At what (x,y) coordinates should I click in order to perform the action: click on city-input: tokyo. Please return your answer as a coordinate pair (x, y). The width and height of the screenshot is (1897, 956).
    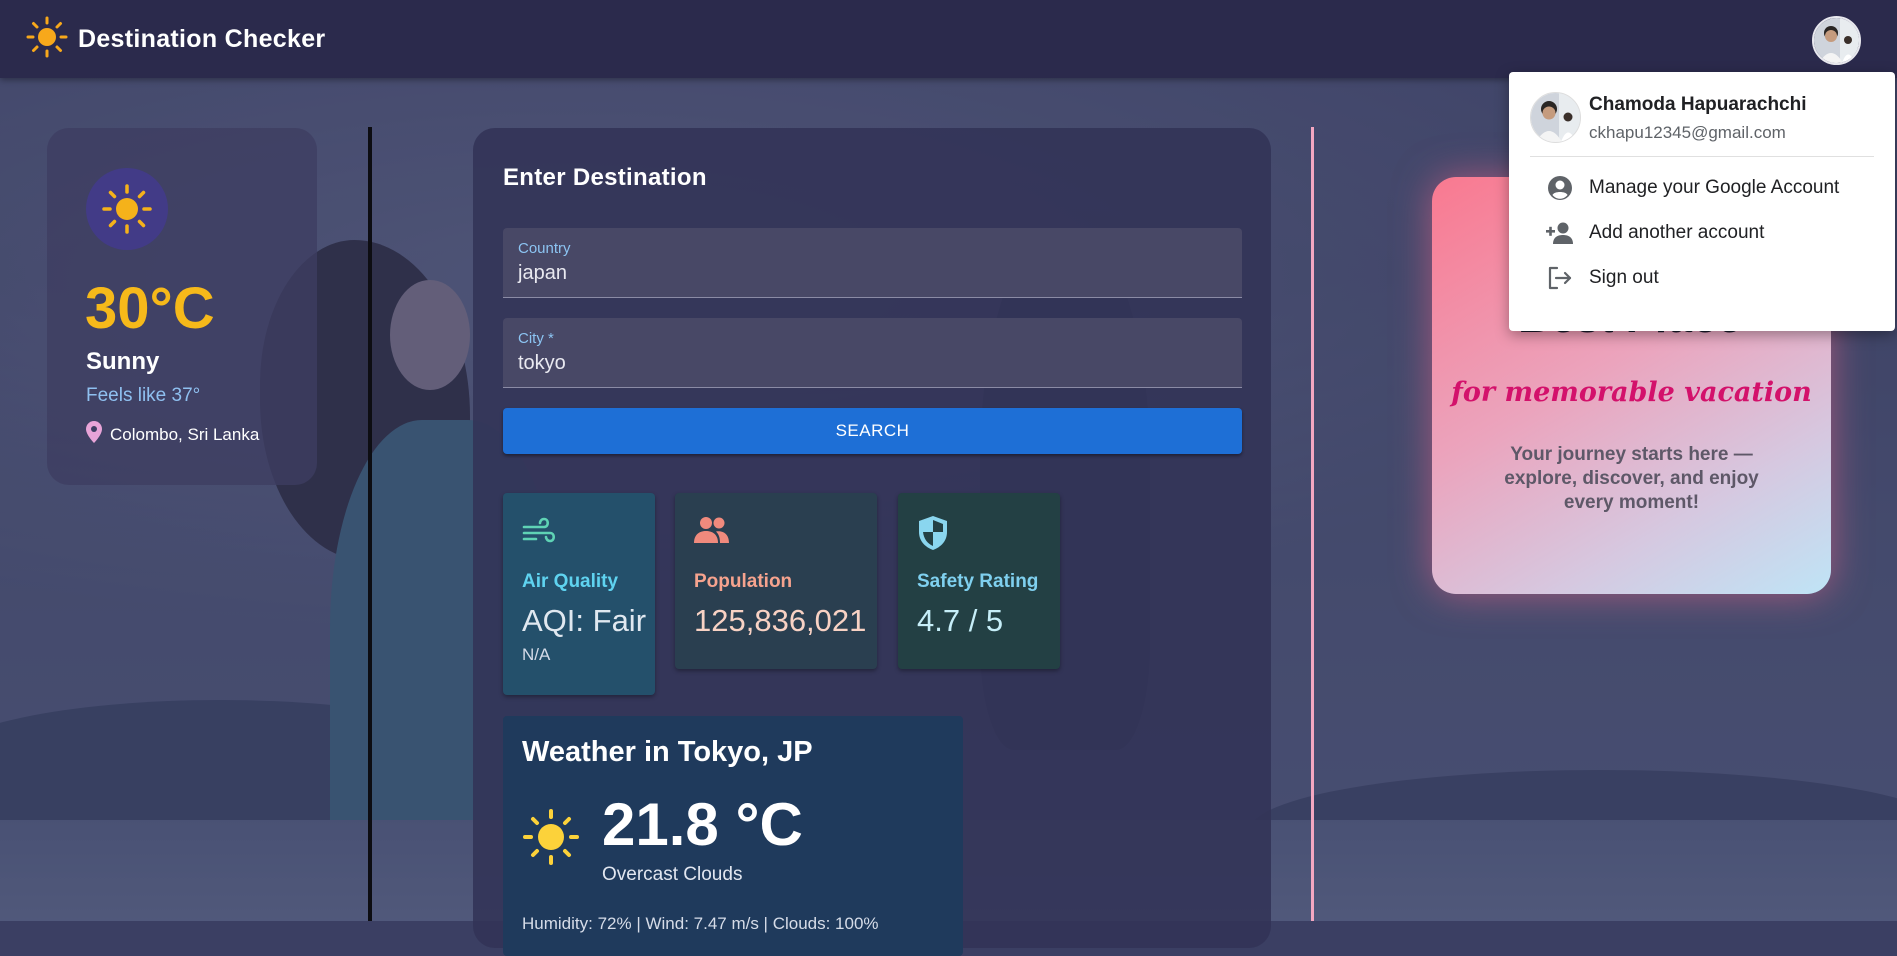
    Looking at the image, I should click on (542, 363).